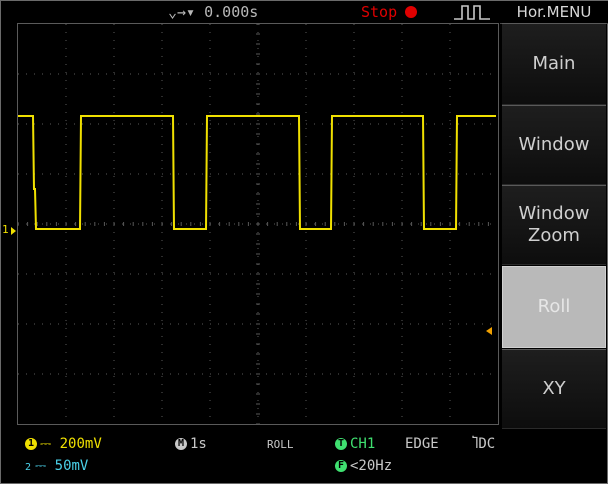  What do you see at coordinates (191, 444) in the screenshot?
I see `timebase-readout: M 1s` at bounding box center [191, 444].